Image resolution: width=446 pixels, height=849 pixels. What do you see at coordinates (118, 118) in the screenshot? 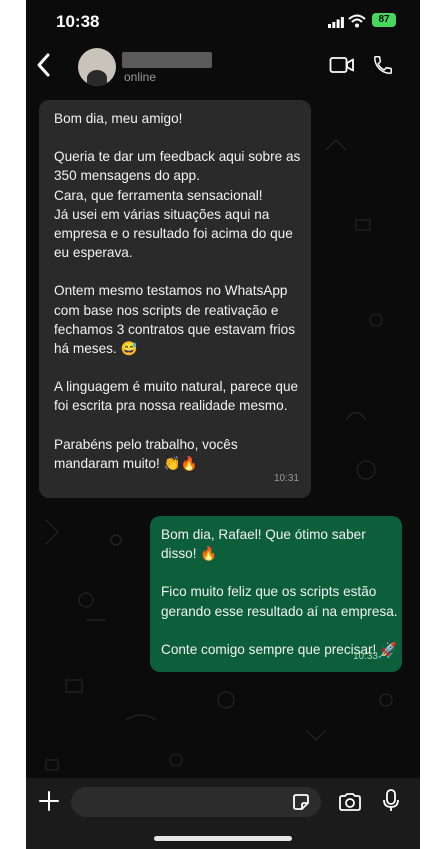
I see `incoming-line: Bom dia, meu amigo!` at bounding box center [118, 118].